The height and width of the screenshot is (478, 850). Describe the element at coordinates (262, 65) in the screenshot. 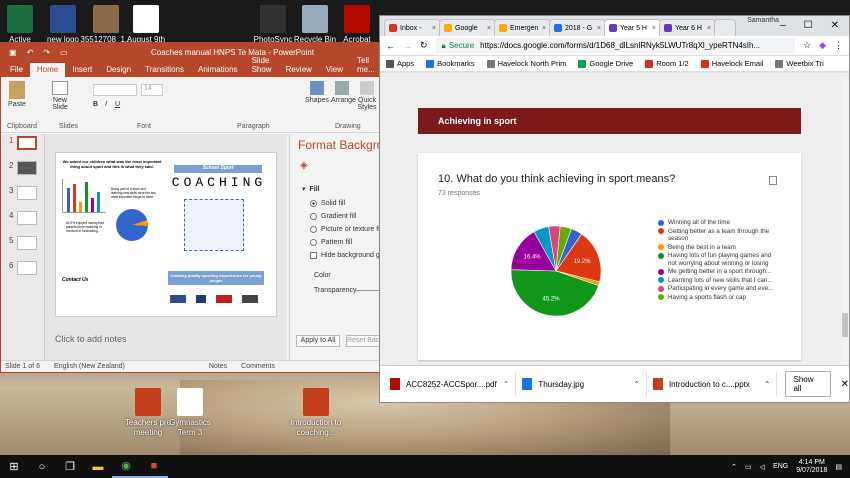

I see `tab-slide-show: Slide Show` at that location.